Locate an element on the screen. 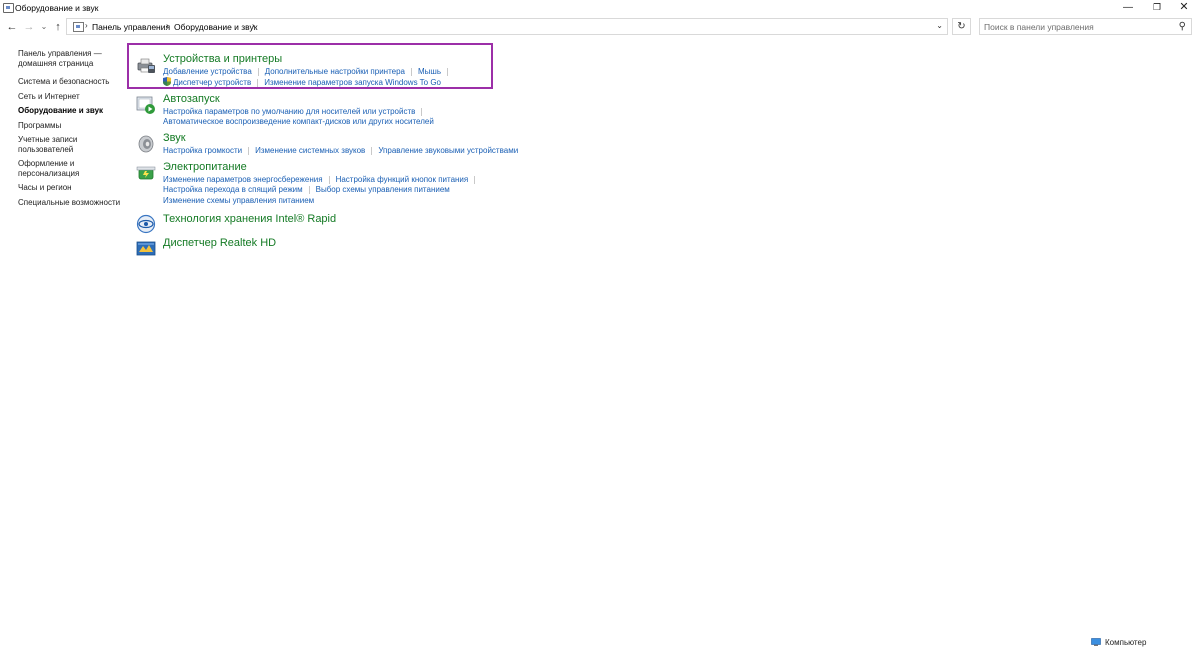 The width and height of the screenshot is (1200, 650). sidebar-item-system-security: Система и безопасность is located at coordinates (70, 82).